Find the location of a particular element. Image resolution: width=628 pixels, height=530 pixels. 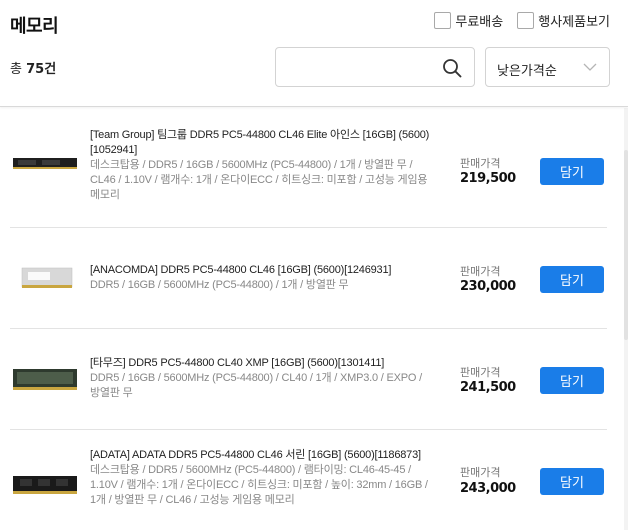

chevron-down-icon is located at coordinates (590, 67).